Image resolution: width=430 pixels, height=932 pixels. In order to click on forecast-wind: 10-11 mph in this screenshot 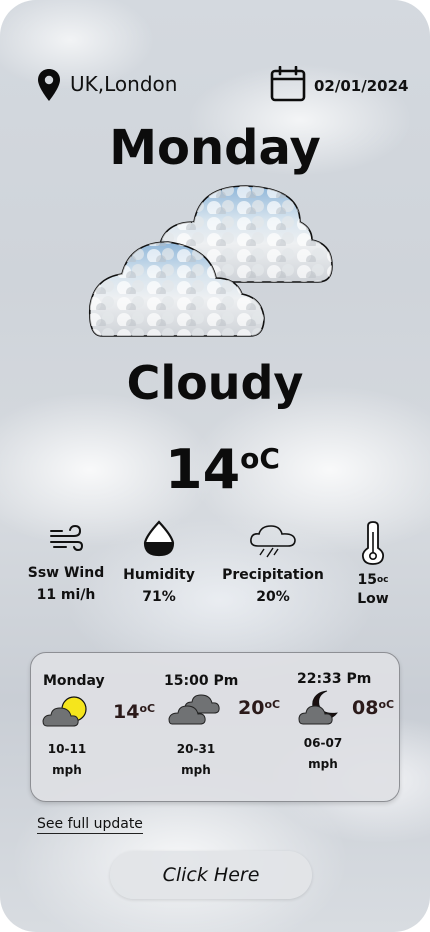, I will do `click(67, 760)`.